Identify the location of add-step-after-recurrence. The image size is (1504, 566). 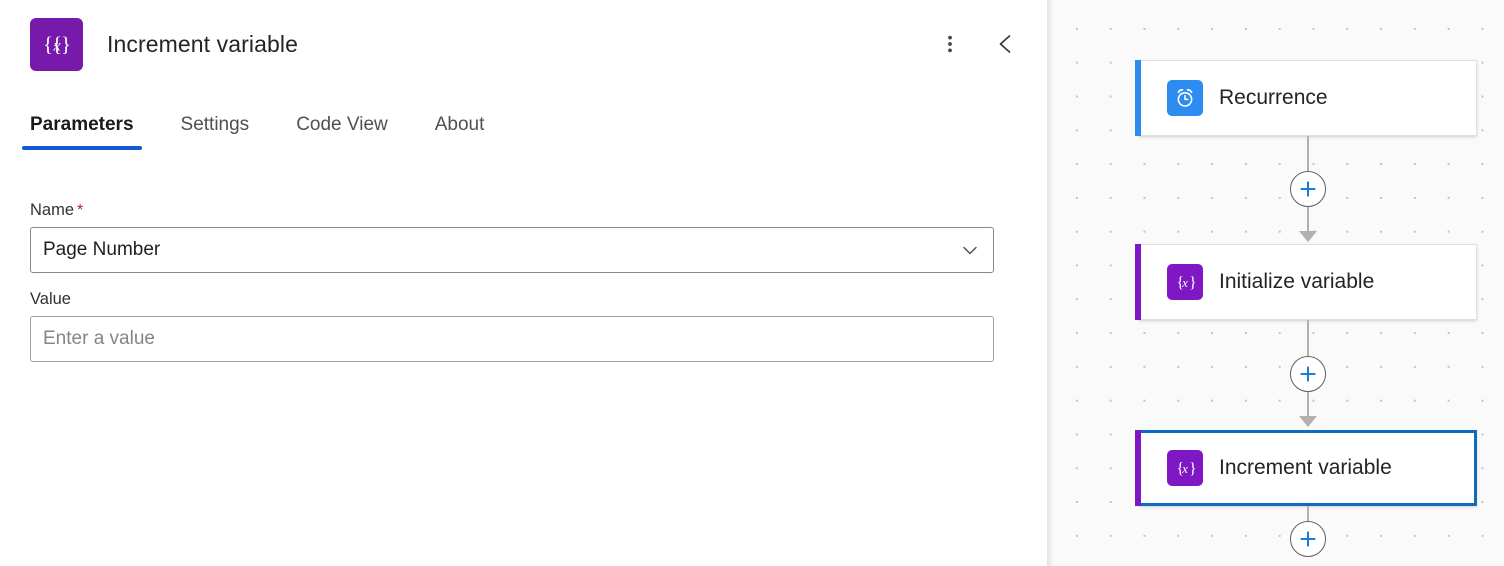
(1308, 189).